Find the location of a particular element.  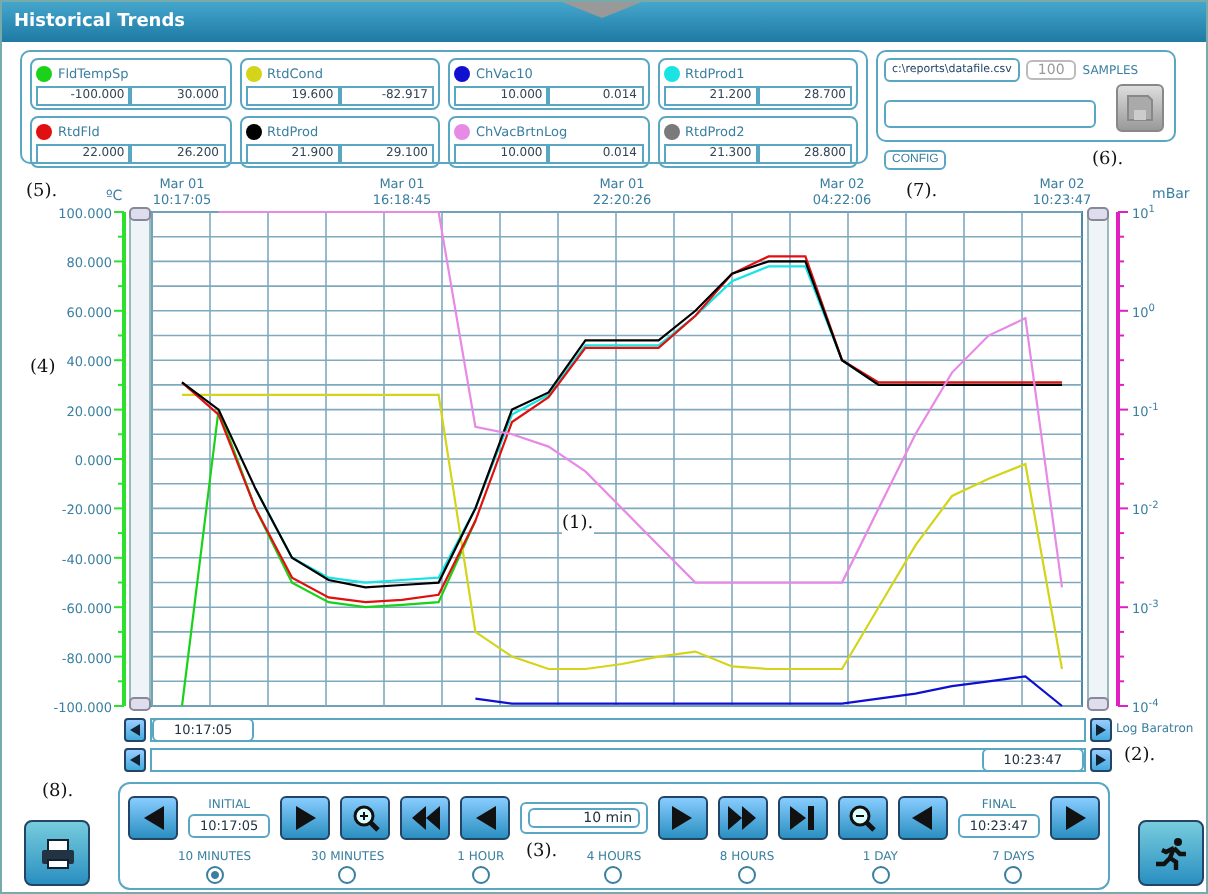

double-left-triangle-icon is located at coordinates (425, 818).